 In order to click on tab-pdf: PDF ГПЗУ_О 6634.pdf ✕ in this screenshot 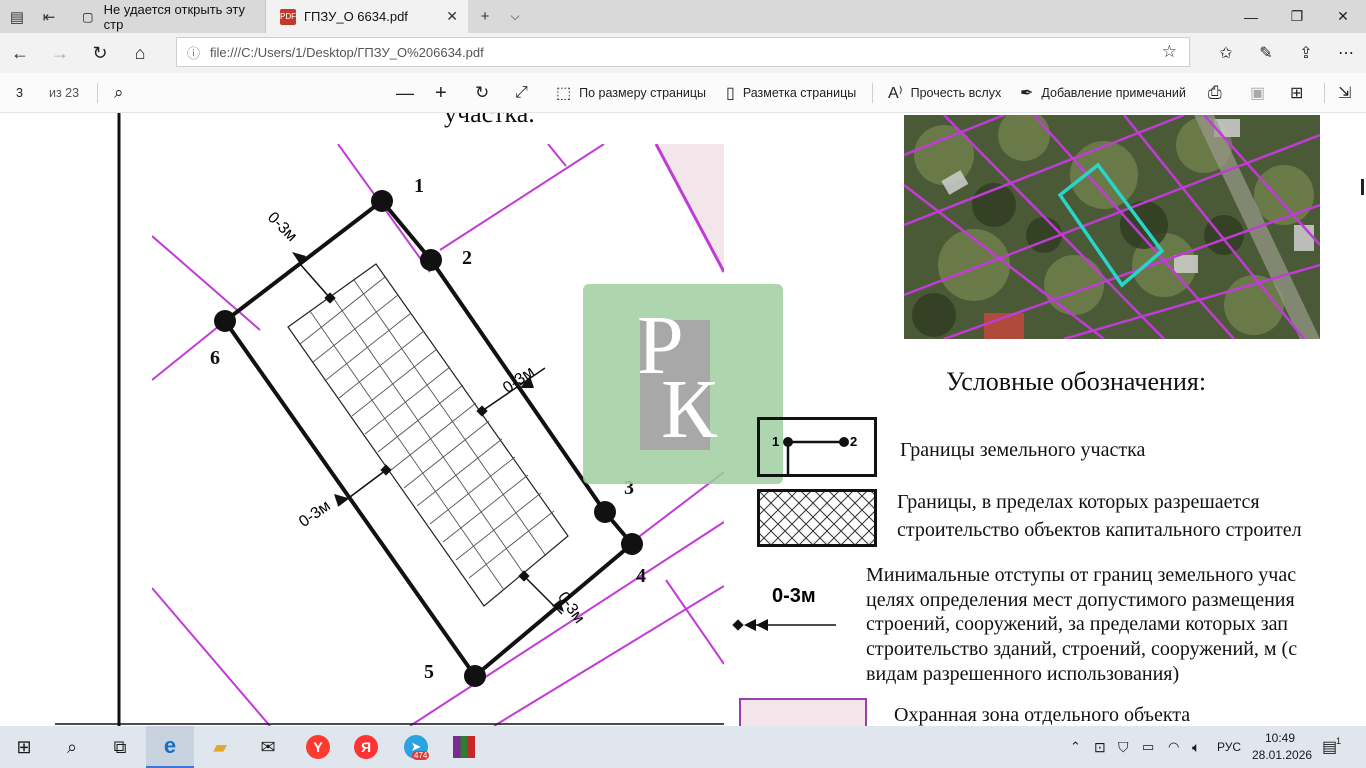, I will do `click(367, 16)`.